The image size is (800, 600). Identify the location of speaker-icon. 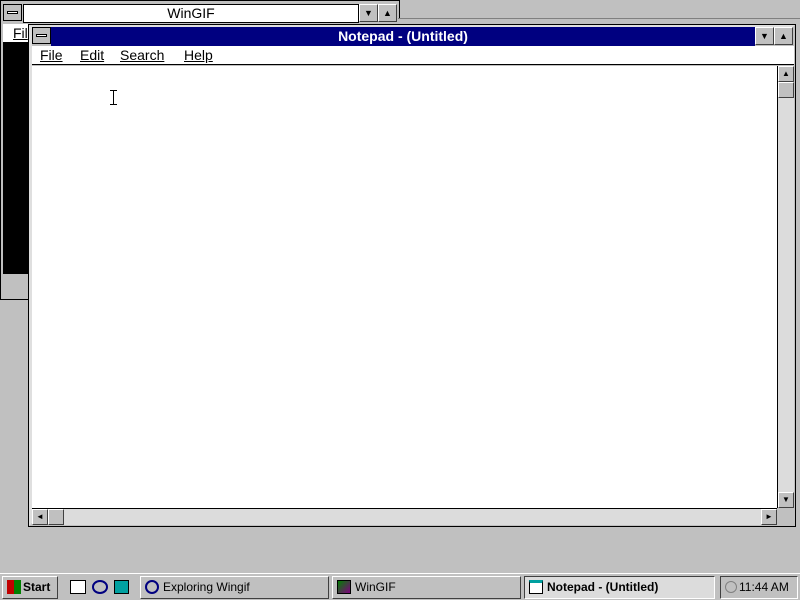
(731, 586).